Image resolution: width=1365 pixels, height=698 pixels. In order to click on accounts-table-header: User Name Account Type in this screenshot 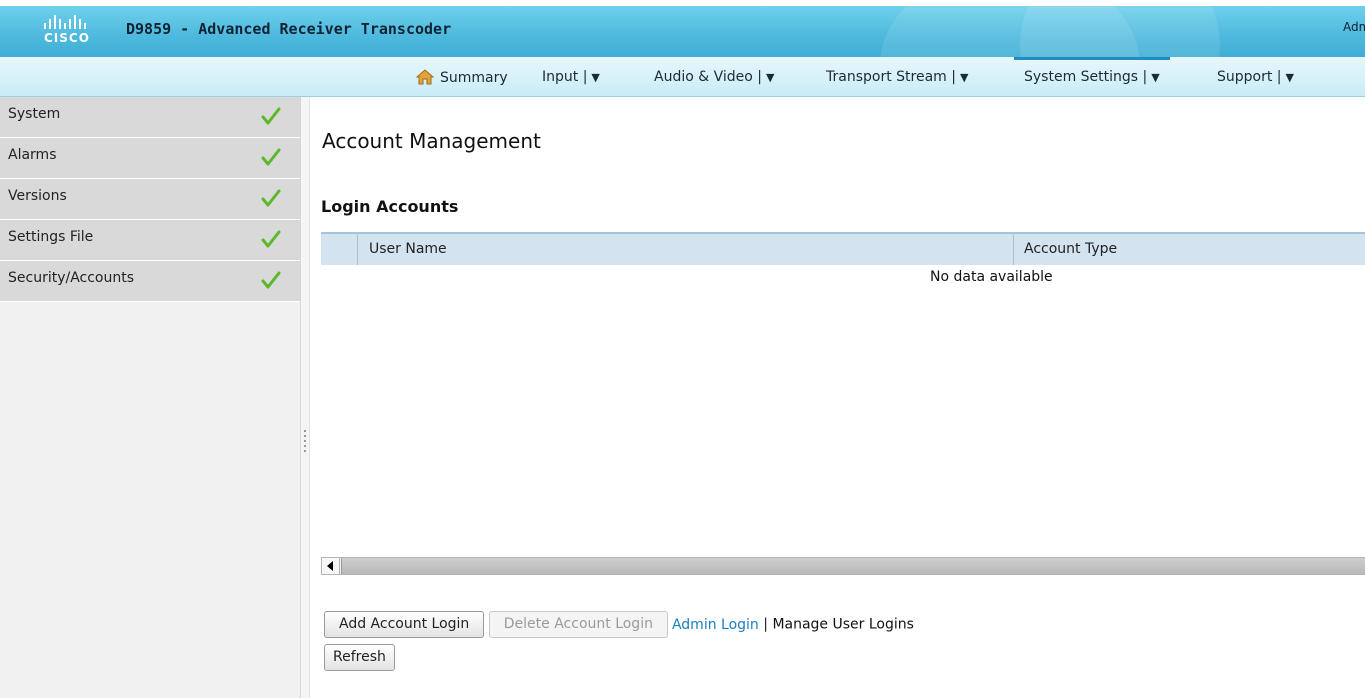, I will do `click(843, 248)`.